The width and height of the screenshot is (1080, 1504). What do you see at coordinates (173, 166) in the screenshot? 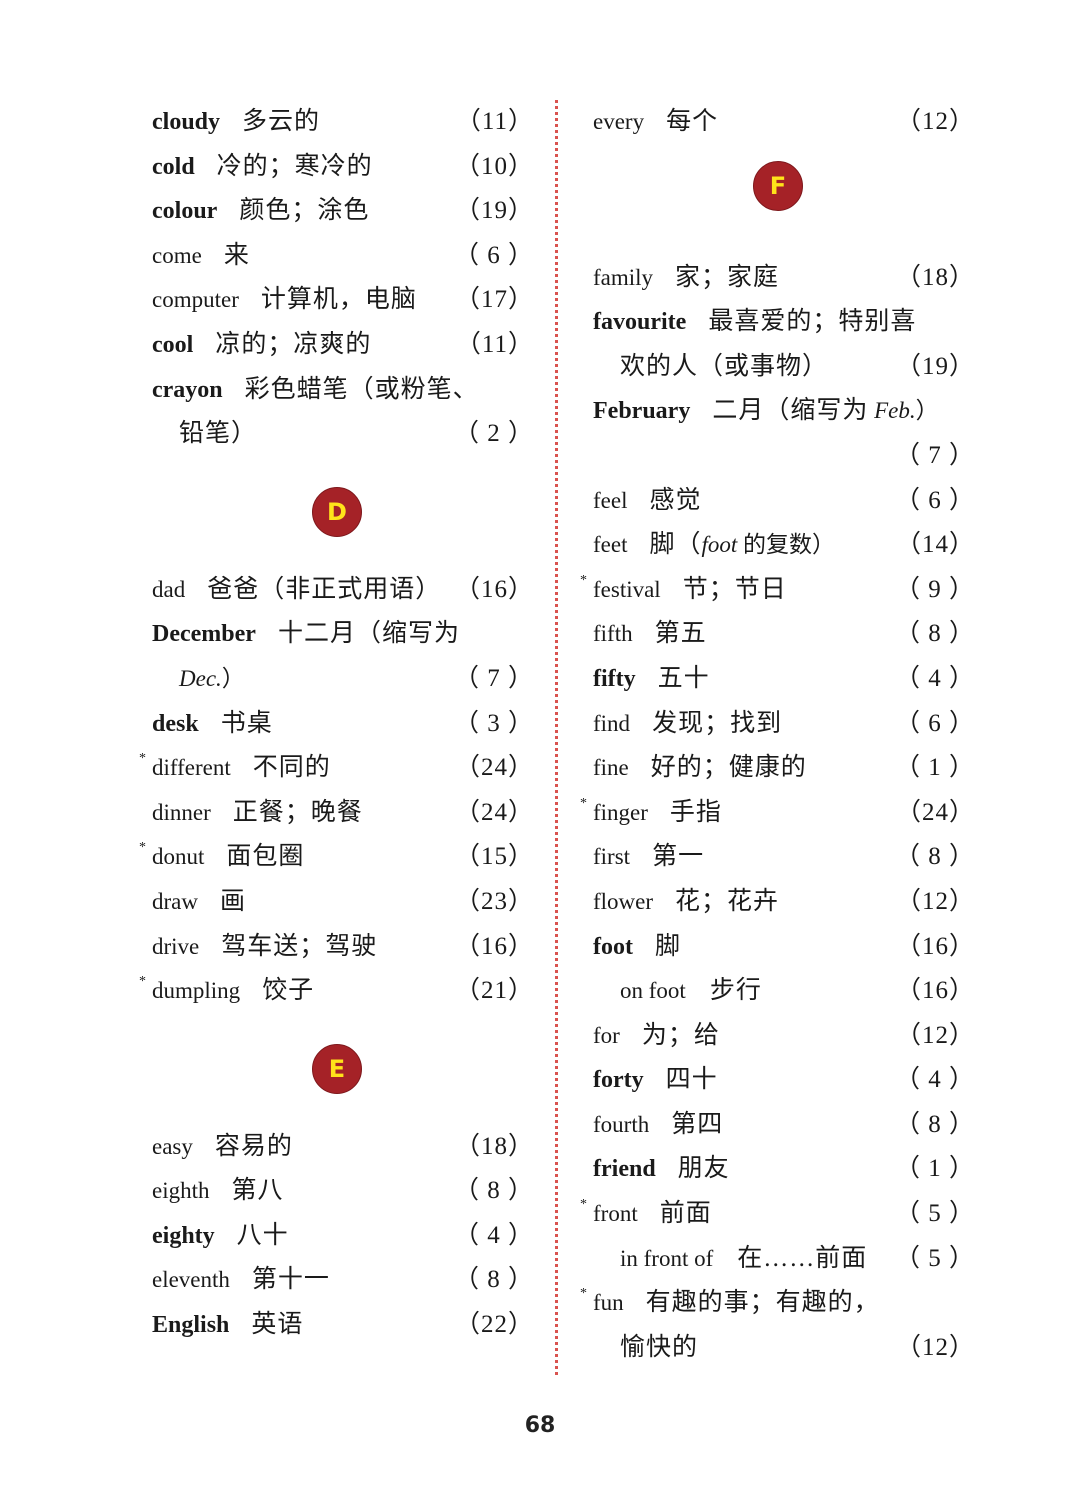
I see `entry-word: cold` at bounding box center [173, 166].